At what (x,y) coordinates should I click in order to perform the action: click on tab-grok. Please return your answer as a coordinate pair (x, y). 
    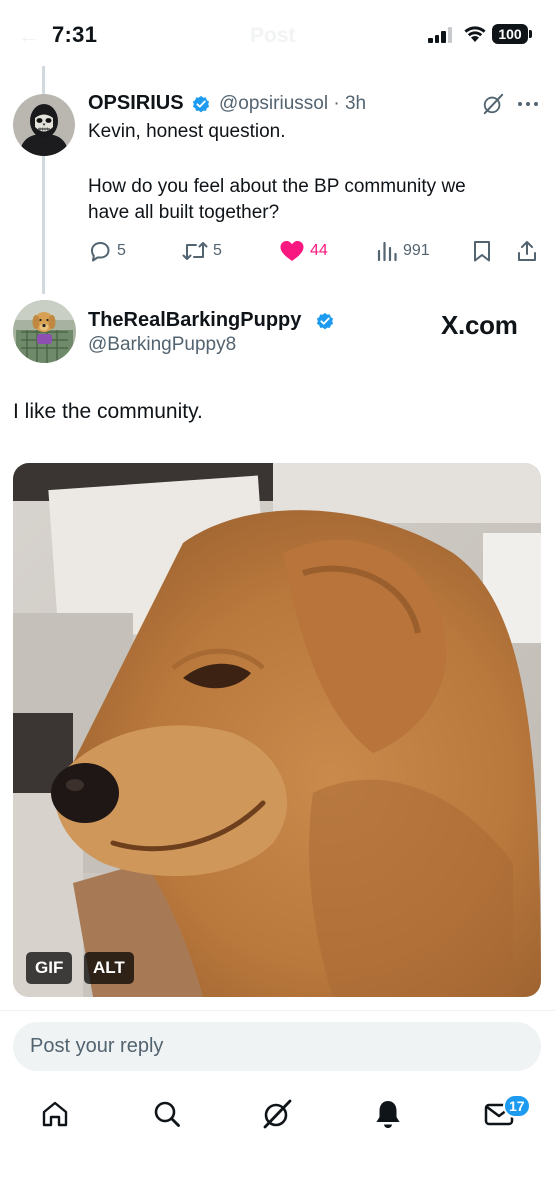
    Looking at the image, I should click on (277, 1114).